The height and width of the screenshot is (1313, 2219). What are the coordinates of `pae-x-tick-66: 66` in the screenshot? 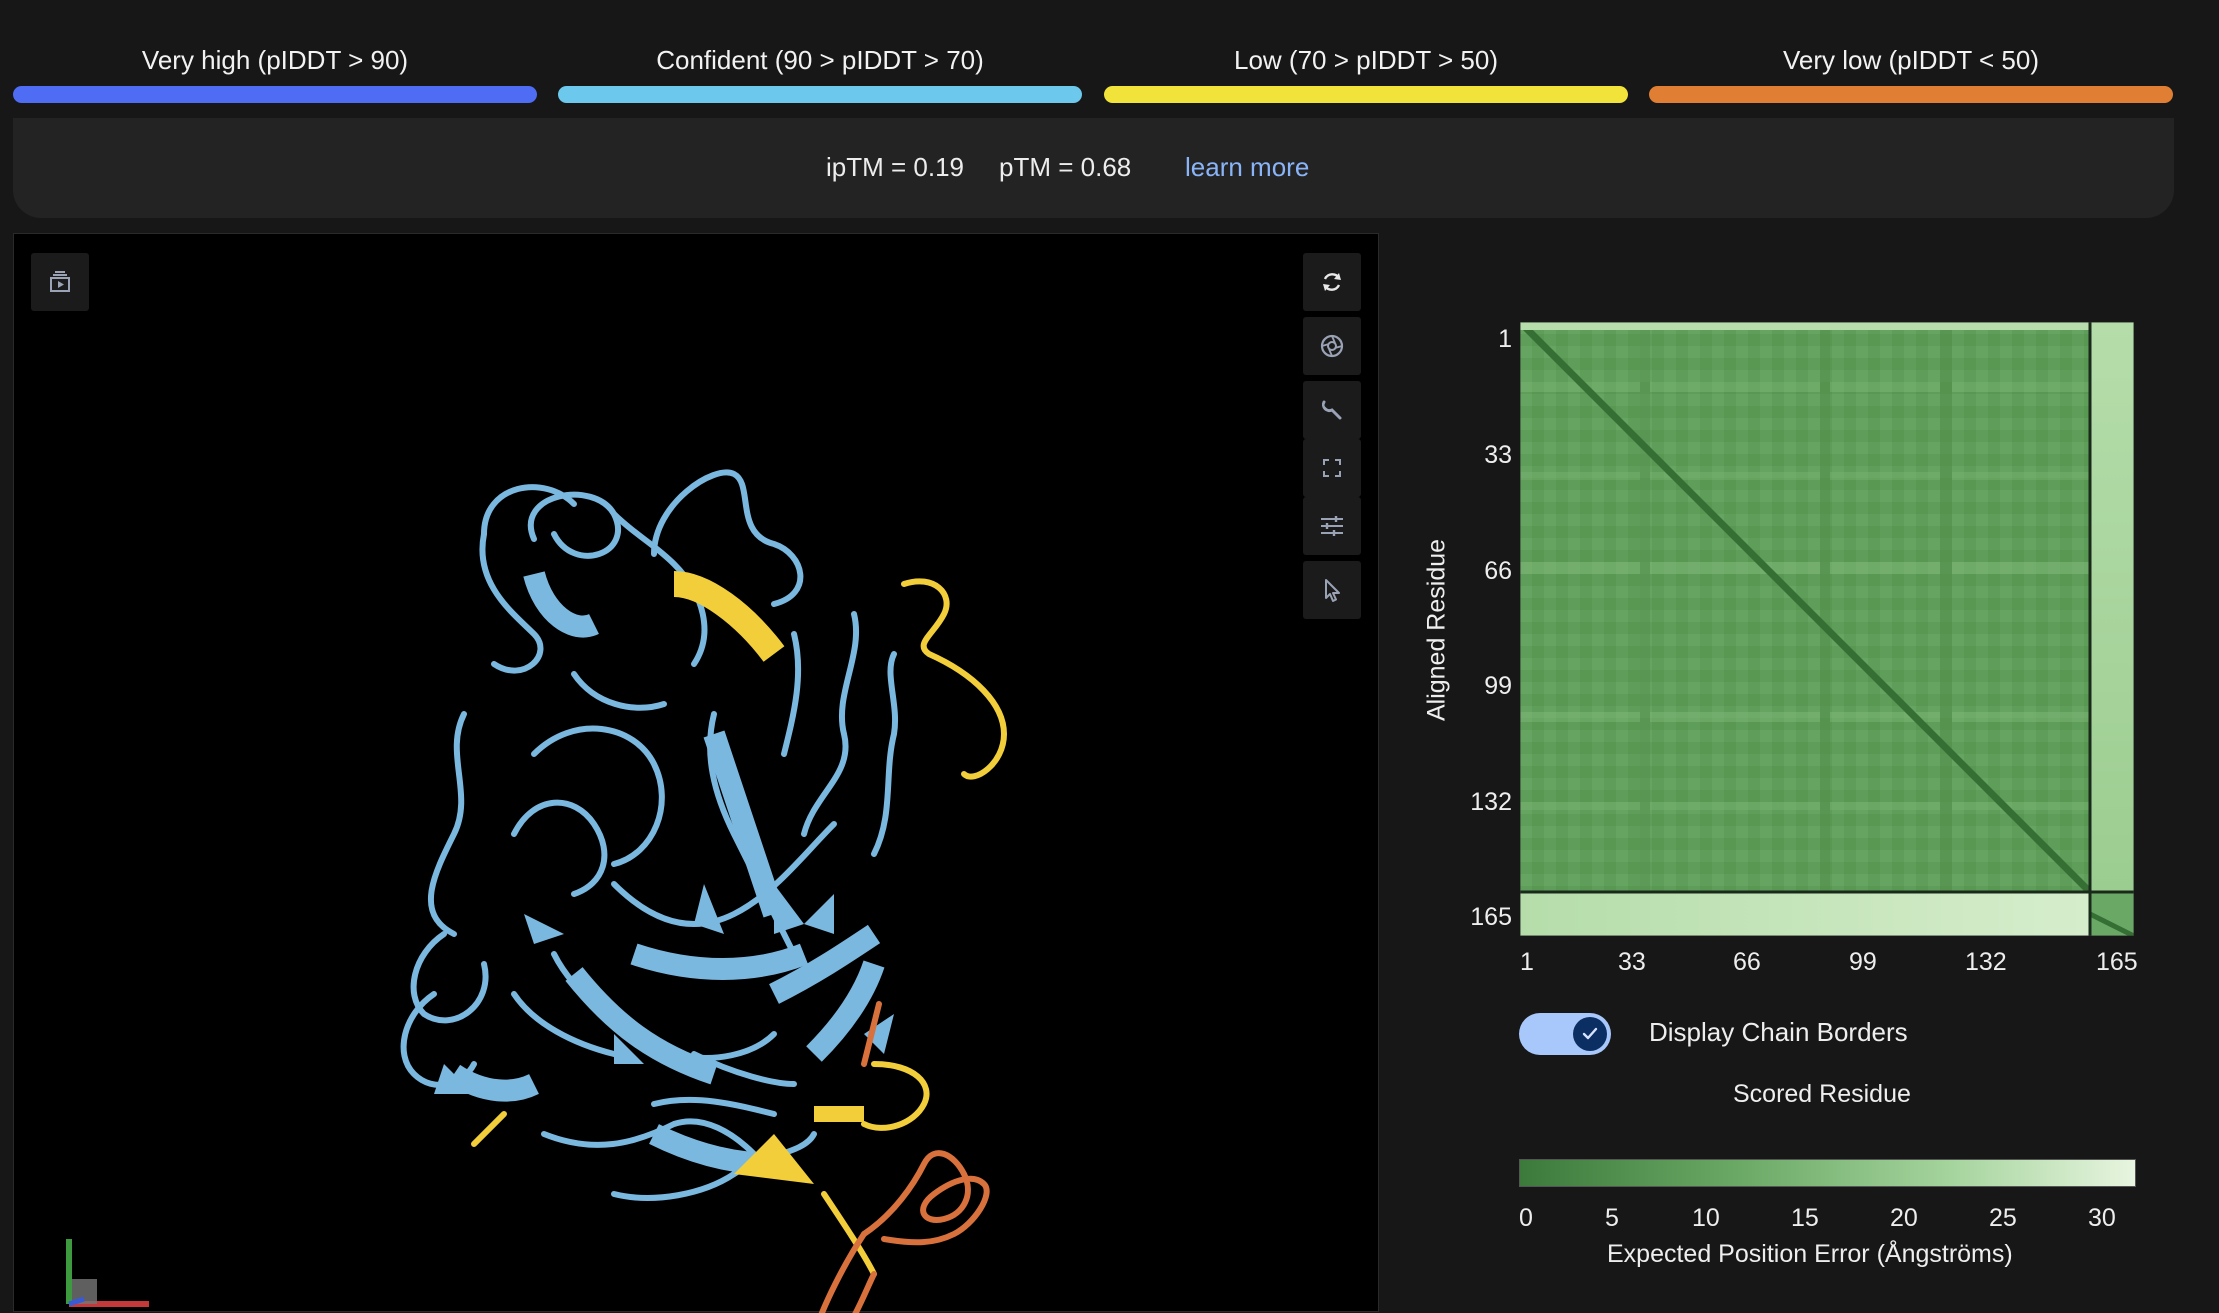 It's located at (1747, 962).